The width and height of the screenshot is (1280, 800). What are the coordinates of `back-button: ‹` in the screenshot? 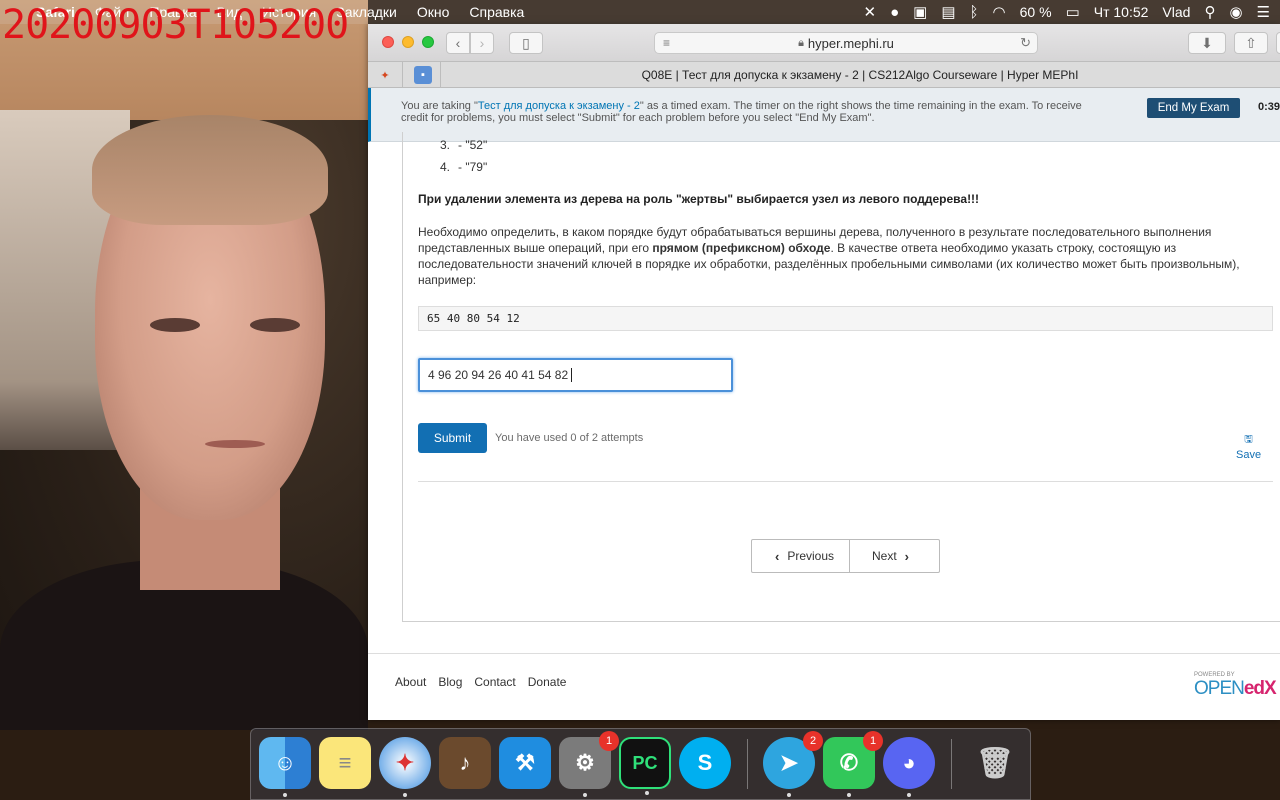 It's located at (458, 43).